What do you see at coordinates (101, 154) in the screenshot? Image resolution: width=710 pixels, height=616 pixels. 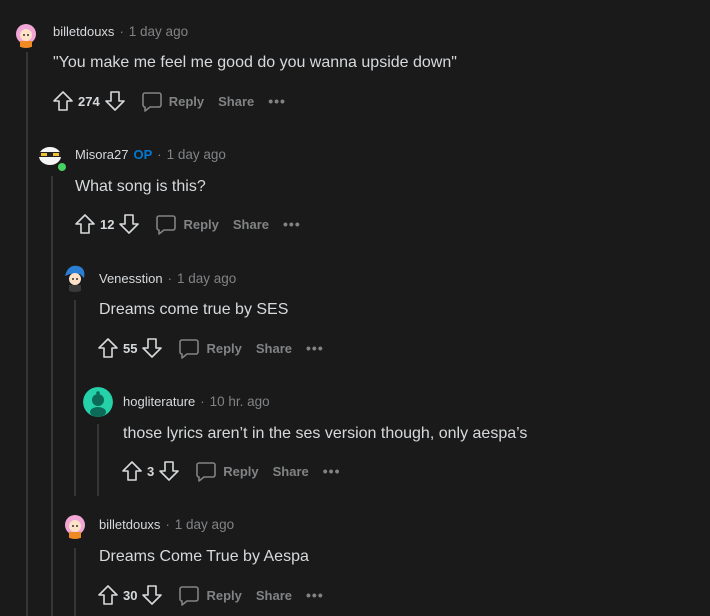 I see `username: Misora27` at bounding box center [101, 154].